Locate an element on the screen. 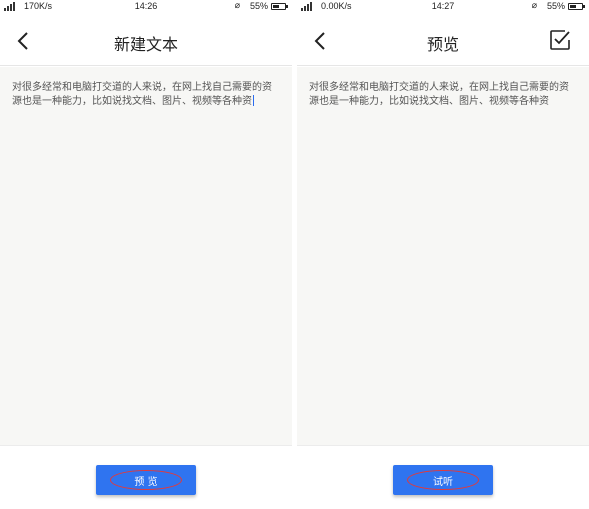 This screenshot has width=589, height=509. status-bar: 170K/s 14:26 ⌀ 55% is located at coordinates (146, 7).